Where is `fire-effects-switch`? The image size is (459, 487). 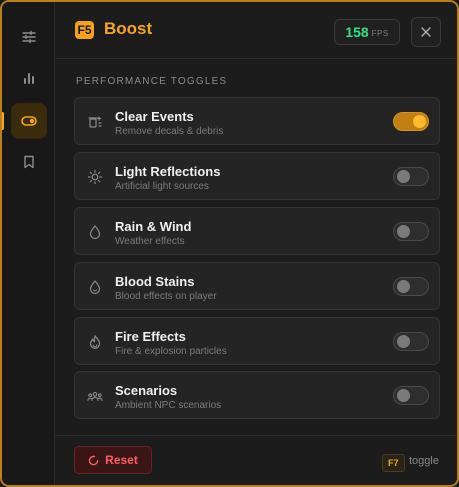 fire-effects-switch is located at coordinates (411, 341).